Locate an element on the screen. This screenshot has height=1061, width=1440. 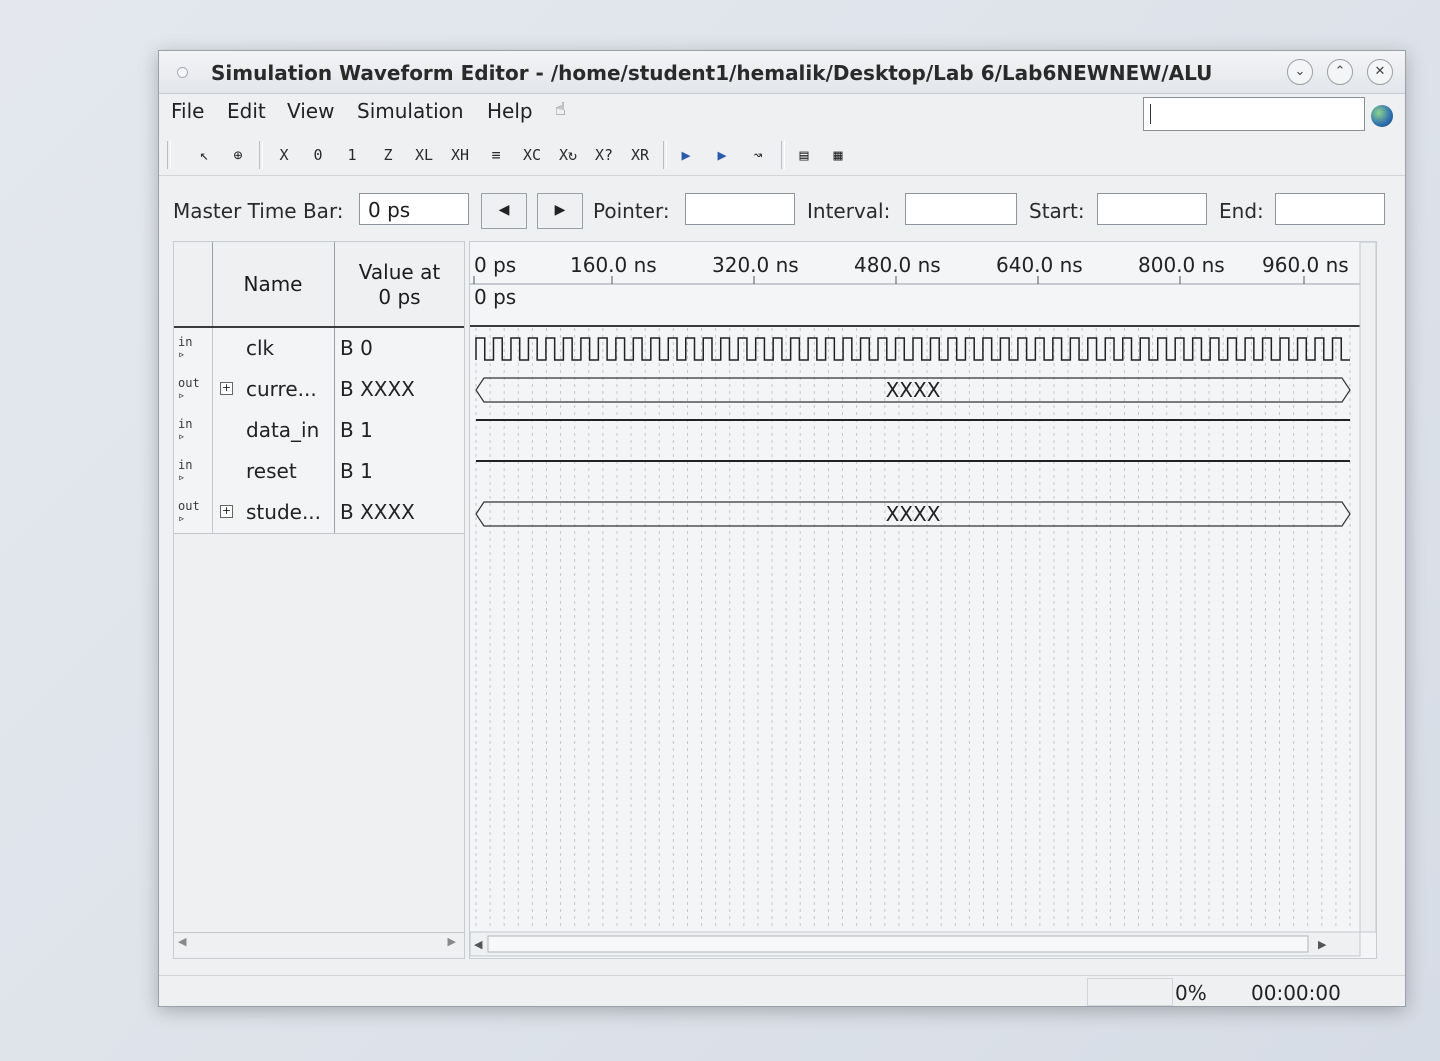
menu-view: View is located at coordinates (310, 111).